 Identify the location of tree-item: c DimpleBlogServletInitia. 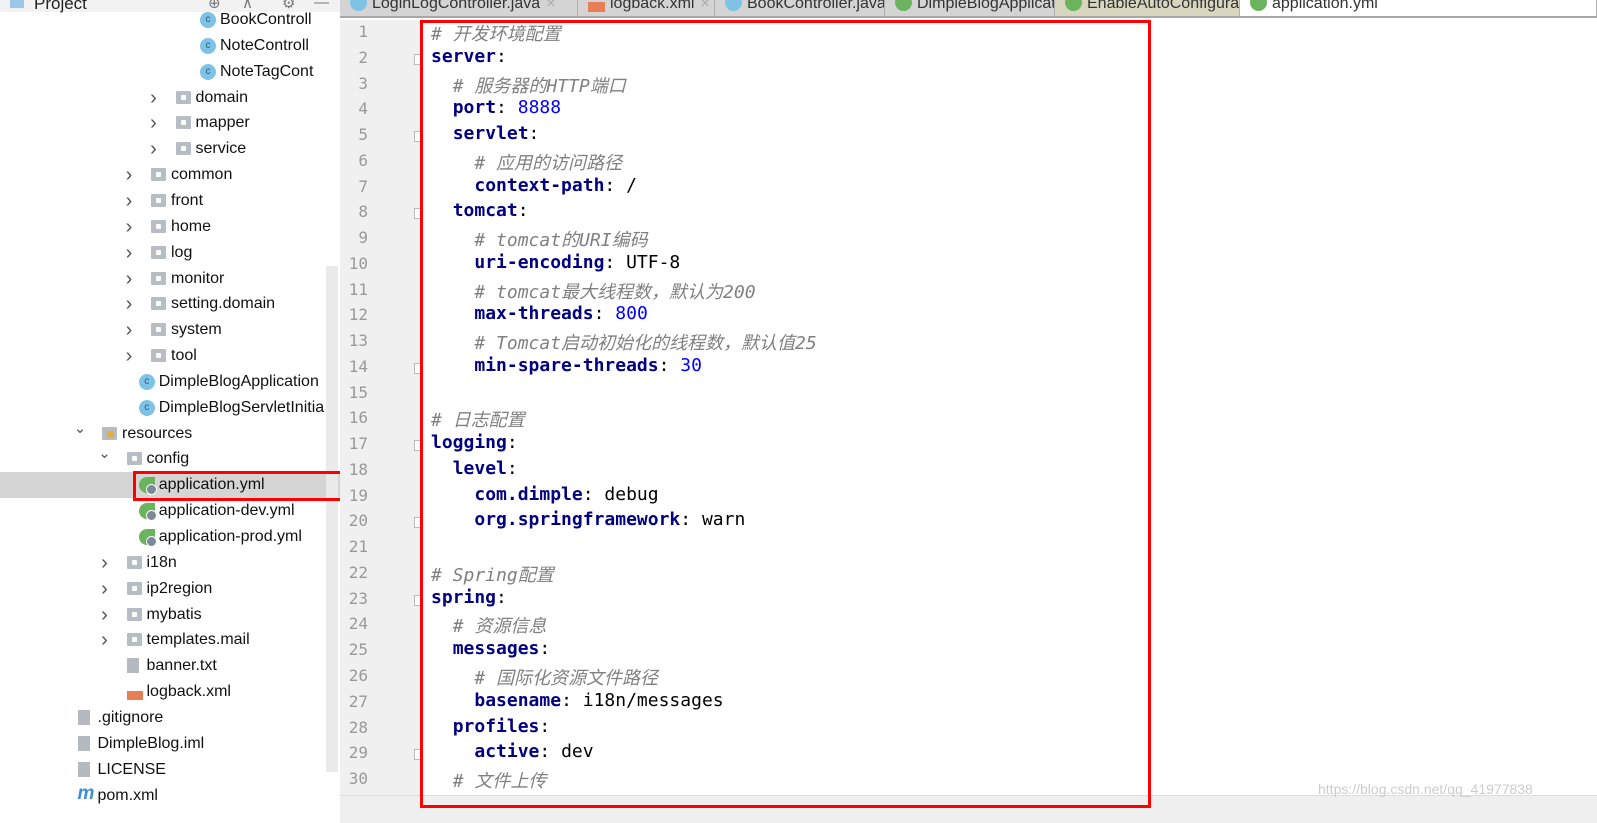
(170, 408).